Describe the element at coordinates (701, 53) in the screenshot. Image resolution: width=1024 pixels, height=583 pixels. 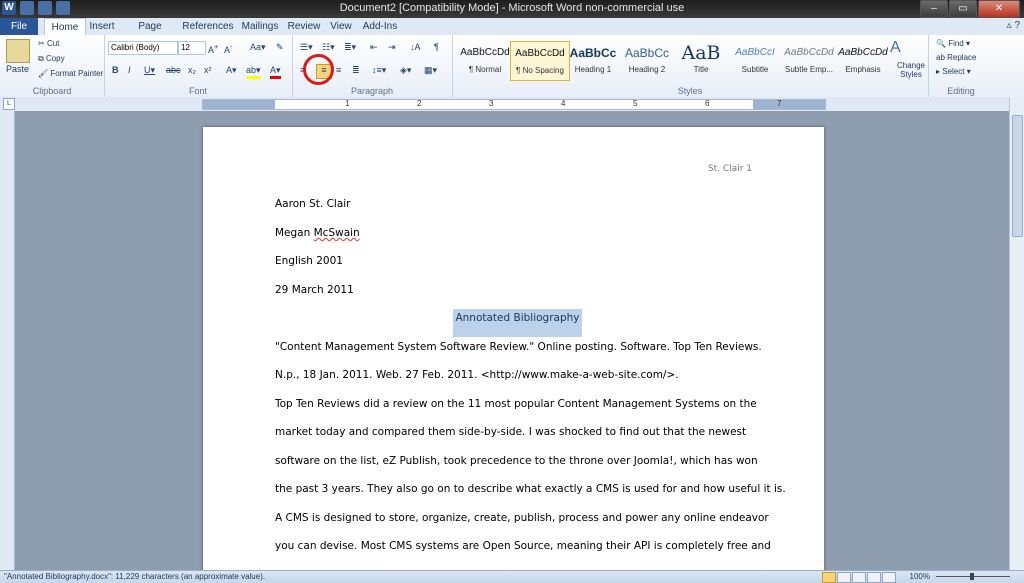
I see `style-sample: AaB` at that location.